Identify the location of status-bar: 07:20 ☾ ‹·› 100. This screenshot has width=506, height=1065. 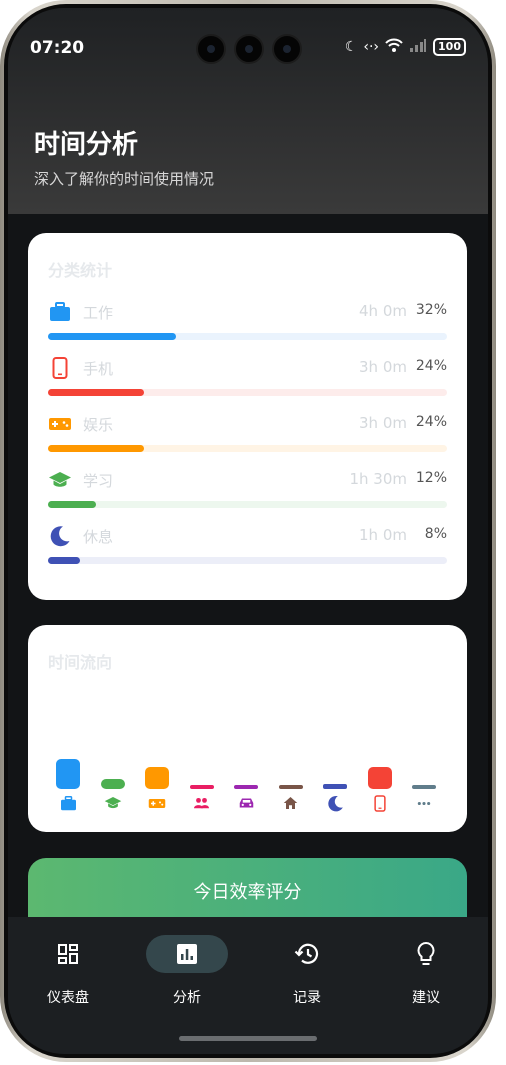
(248, 43).